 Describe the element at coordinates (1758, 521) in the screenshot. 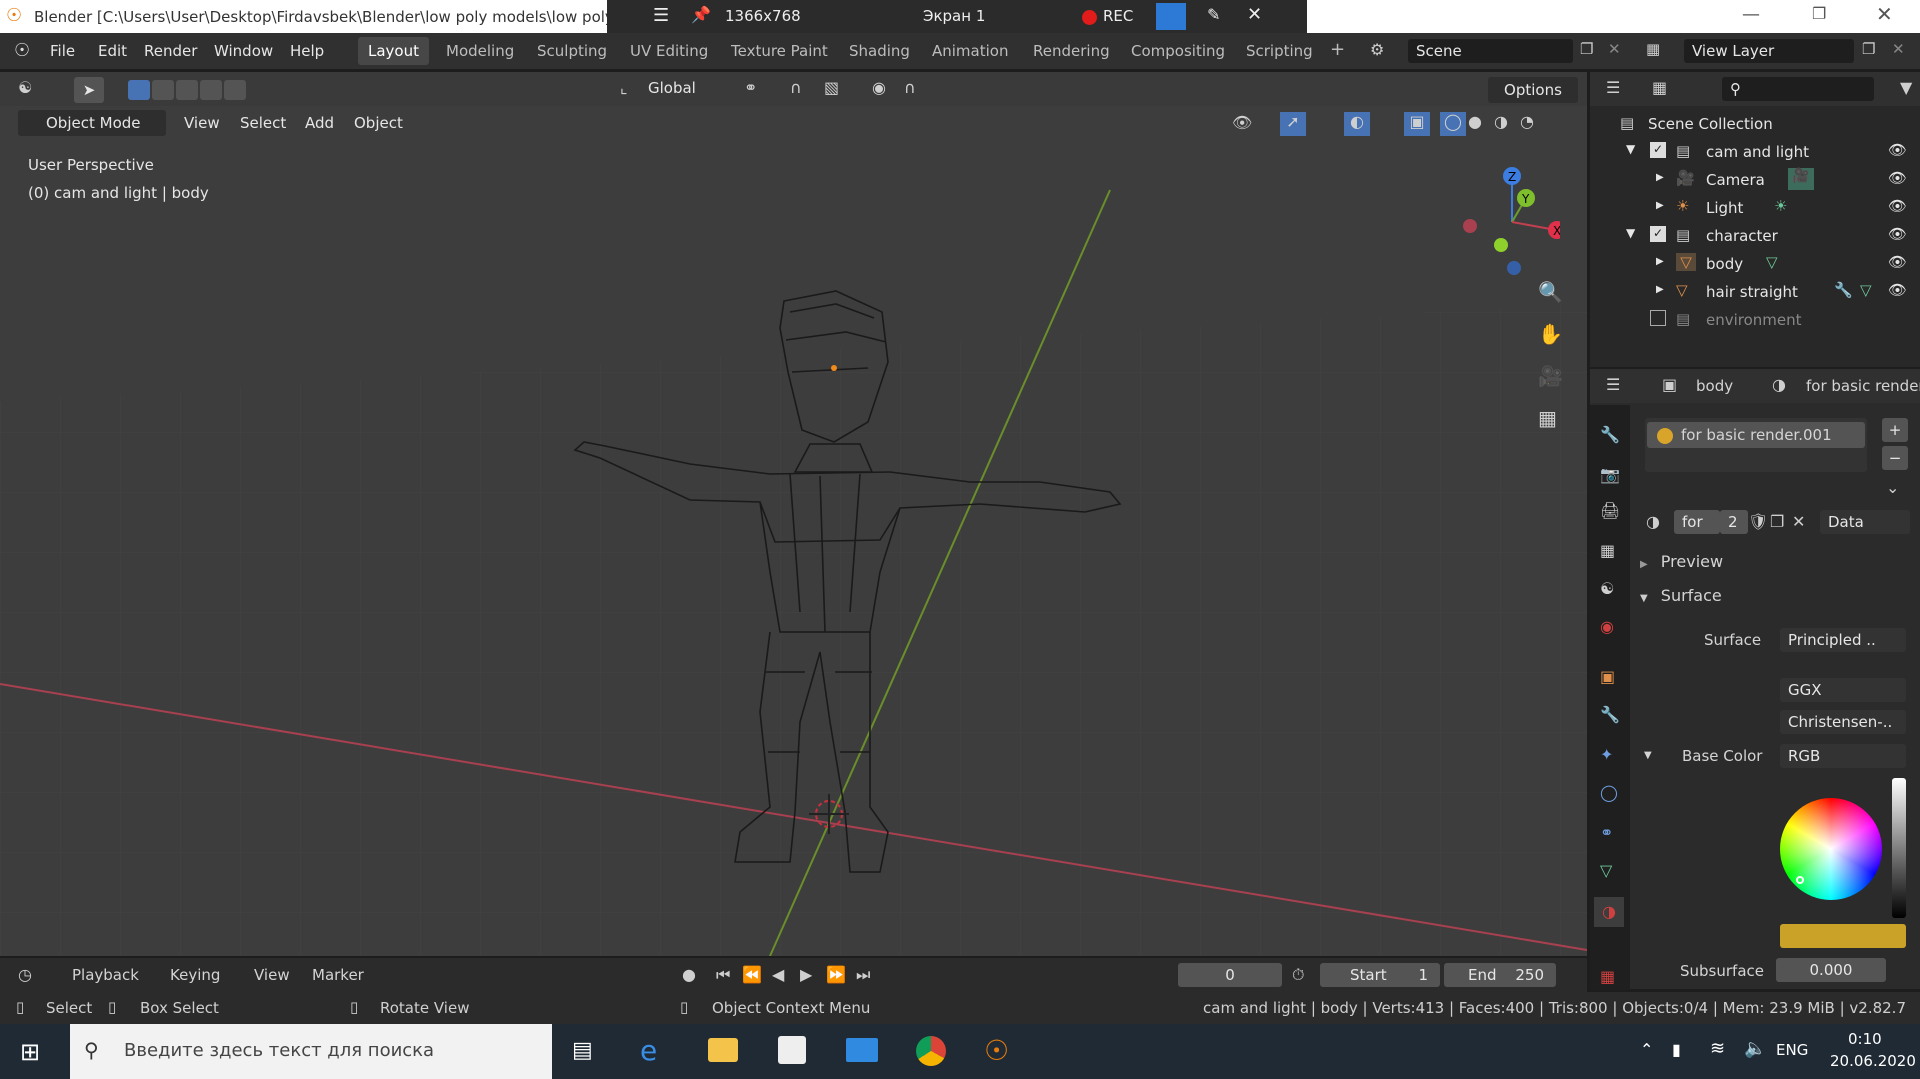

I see `fake-user-icon: 🛡` at that location.